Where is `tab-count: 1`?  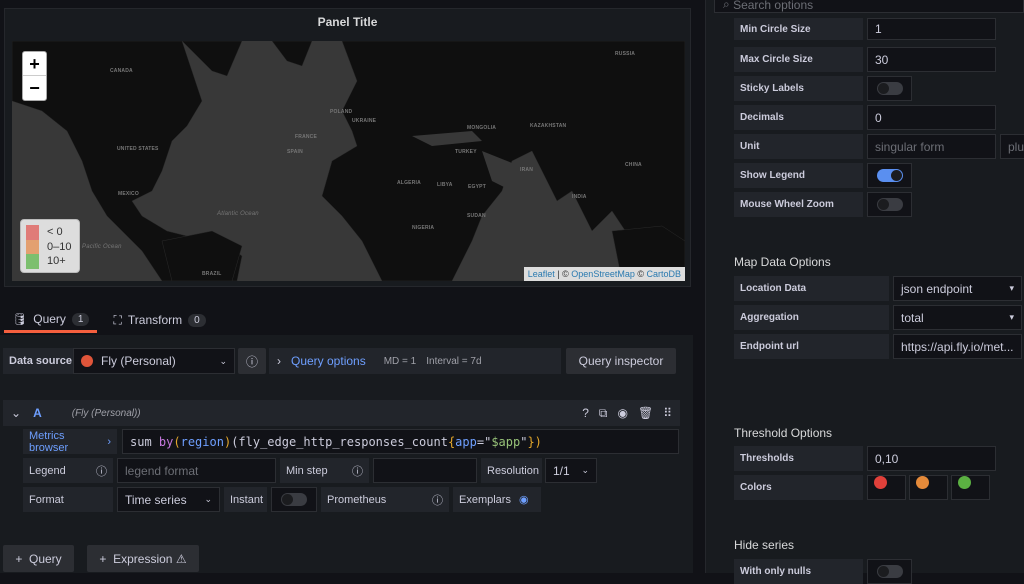
tab-count: 1 is located at coordinates (80, 319).